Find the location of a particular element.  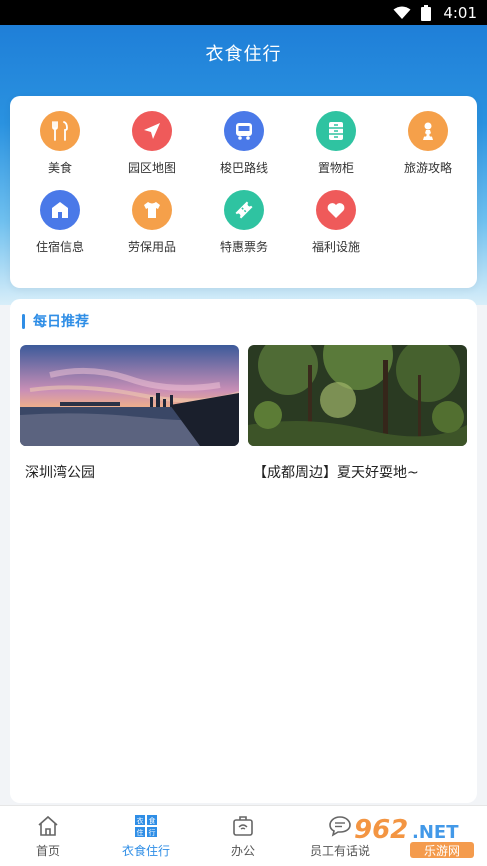

recommend-image-shenzhen-bay is located at coordinates (129, 395).